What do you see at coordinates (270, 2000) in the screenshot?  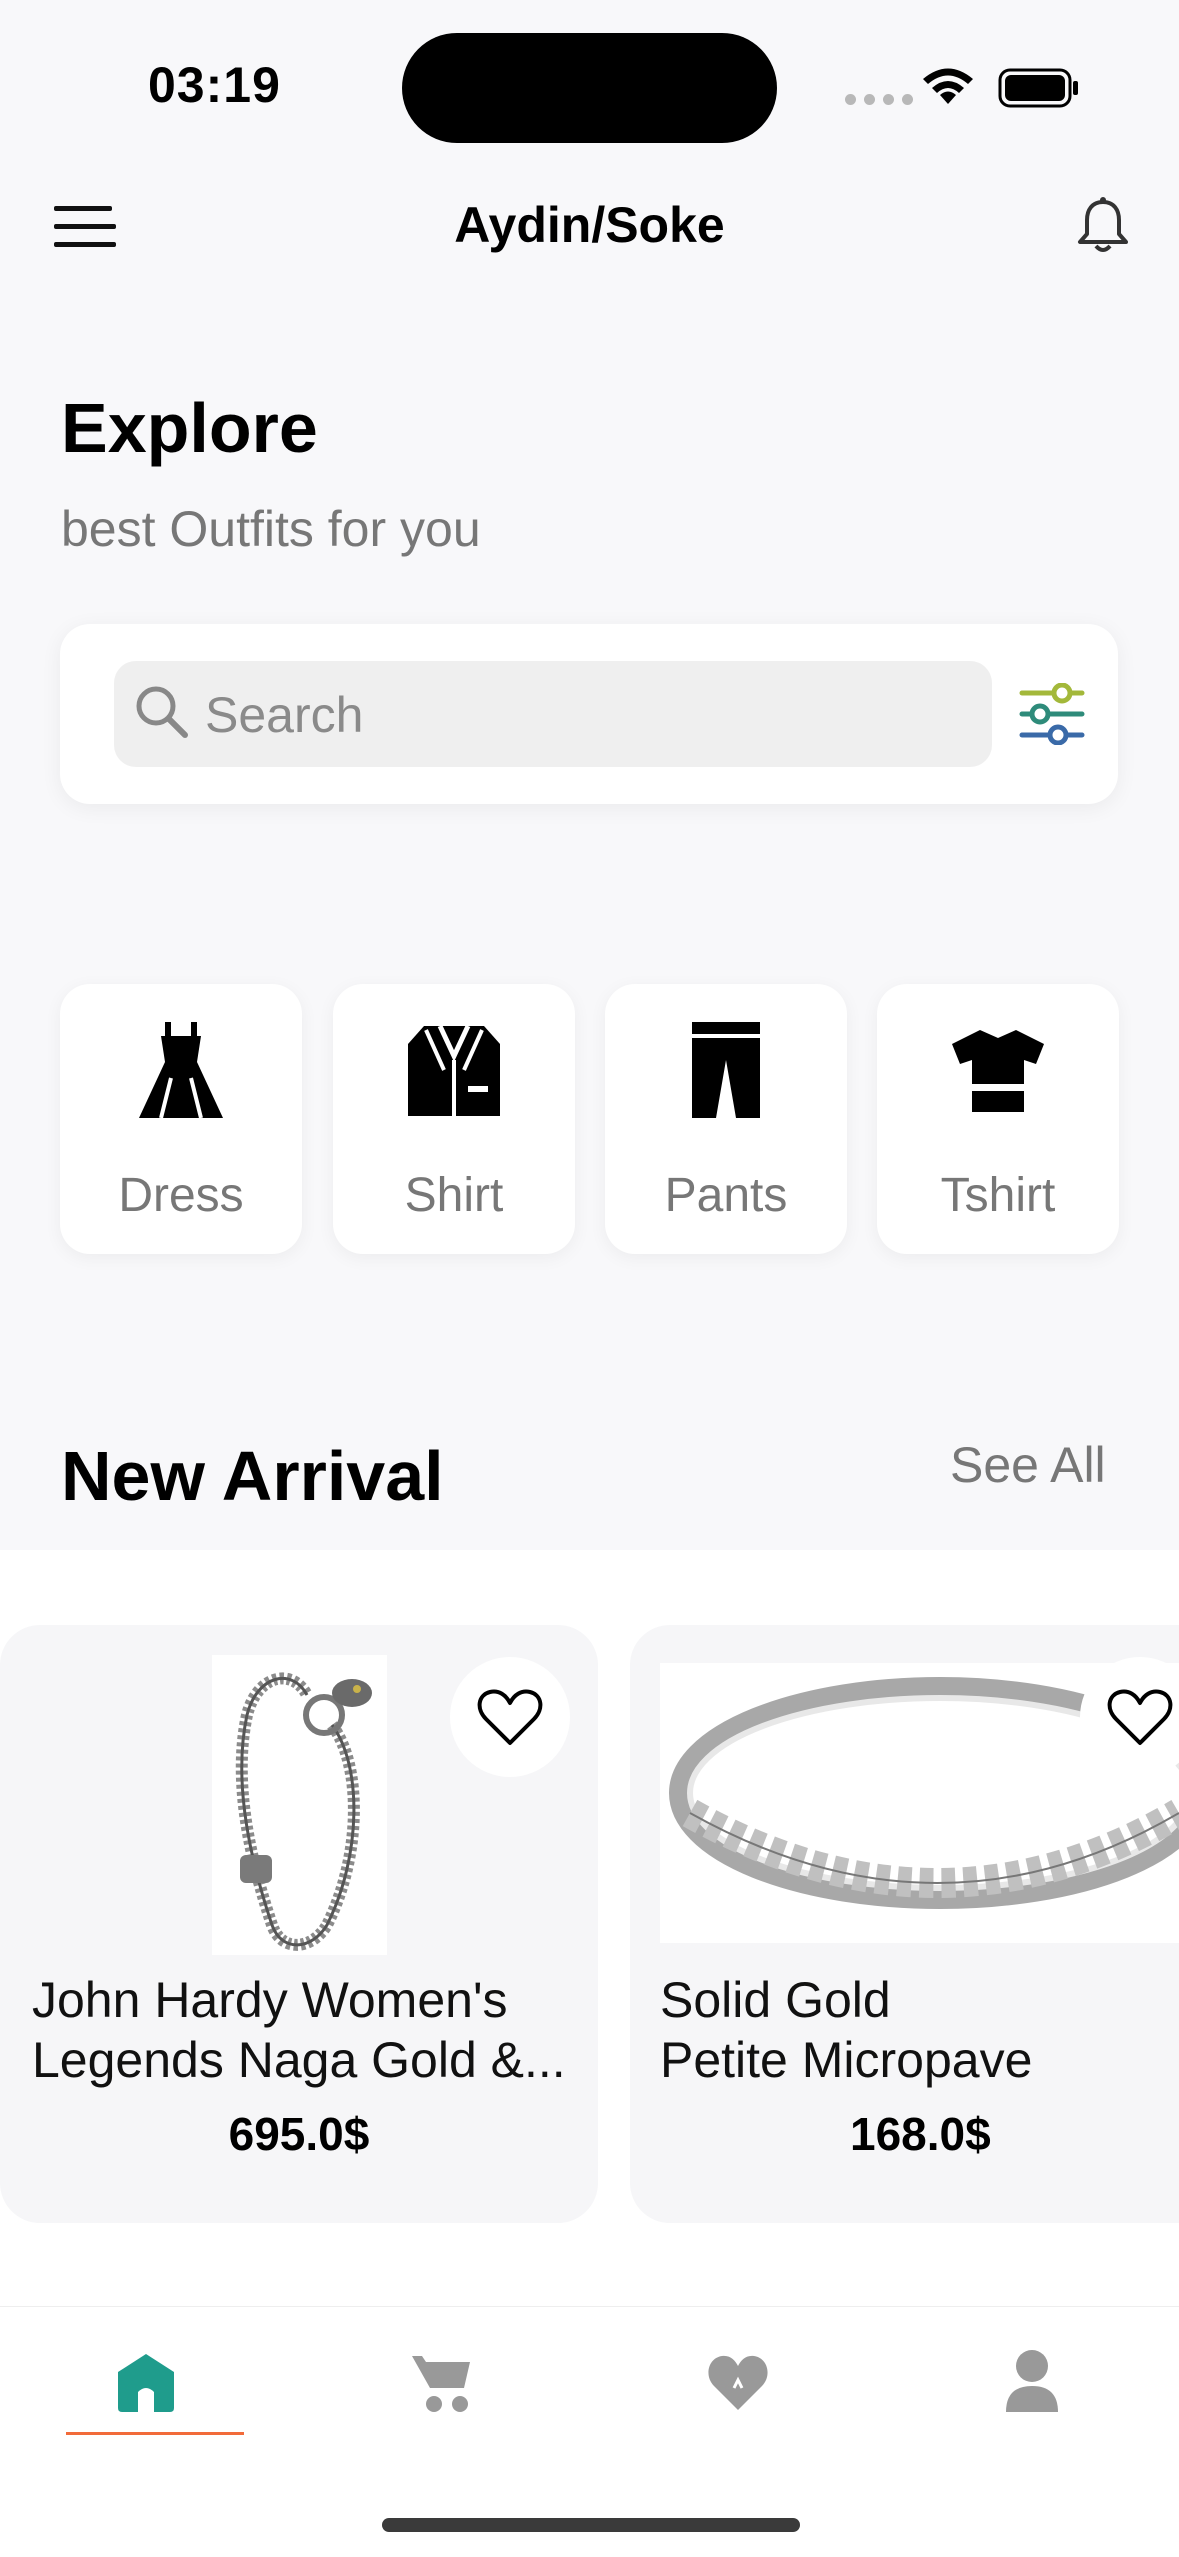 I see `product-name-line: John Hardy Women's` at bounding box center [270, 2000].